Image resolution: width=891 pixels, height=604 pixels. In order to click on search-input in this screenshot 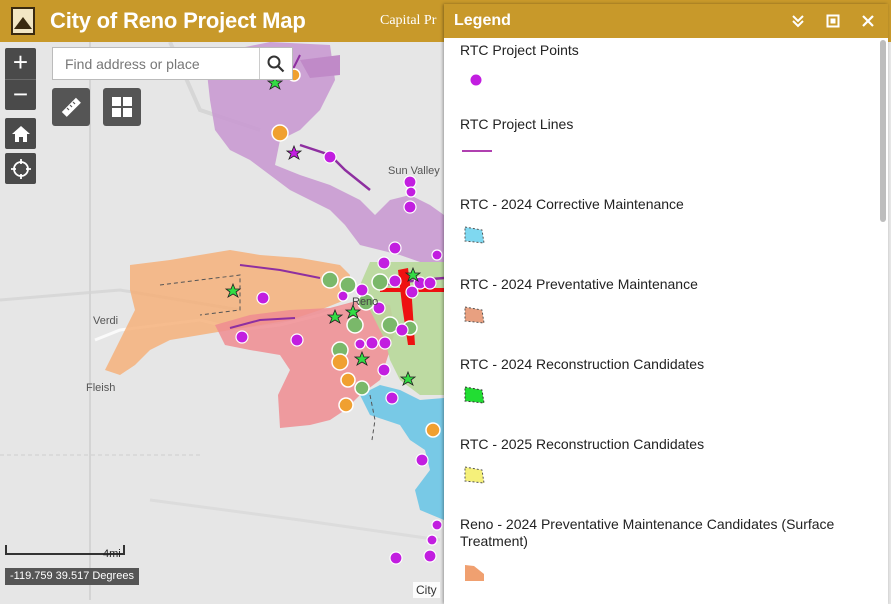, I will do `click(156, 63)`.